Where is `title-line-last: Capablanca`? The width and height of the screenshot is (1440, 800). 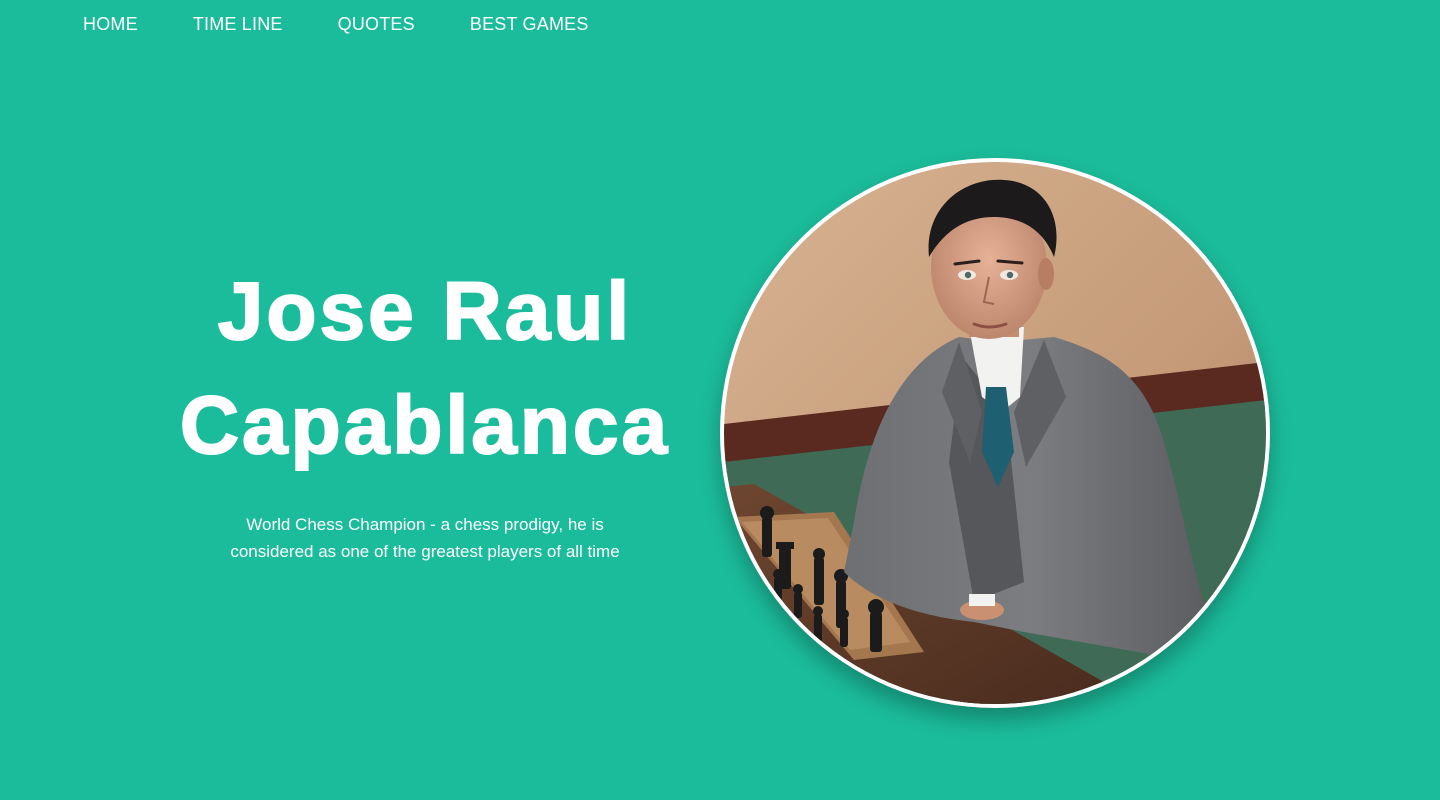 title-line-last: Capablanca is located at coordinates (425, 425).